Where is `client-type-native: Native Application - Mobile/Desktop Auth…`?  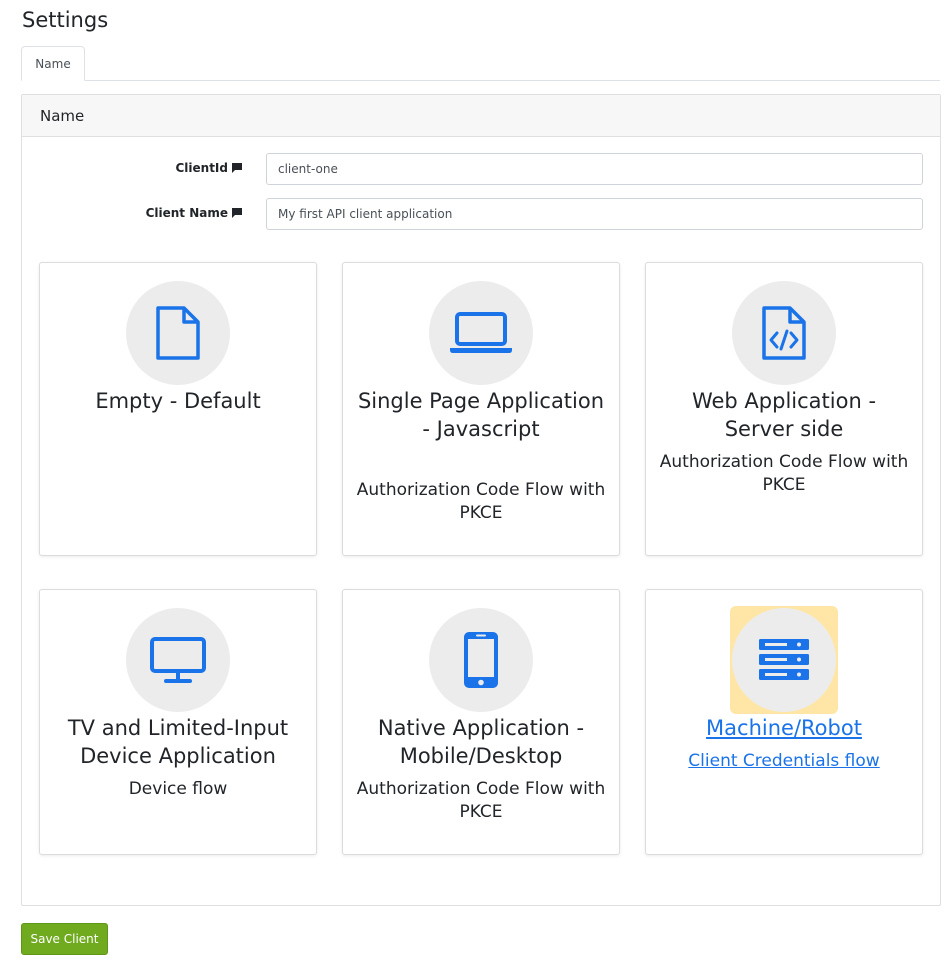
client-type-native: Native Application - Mobile/Desktop Auth… is located at coordinates (481, 722).